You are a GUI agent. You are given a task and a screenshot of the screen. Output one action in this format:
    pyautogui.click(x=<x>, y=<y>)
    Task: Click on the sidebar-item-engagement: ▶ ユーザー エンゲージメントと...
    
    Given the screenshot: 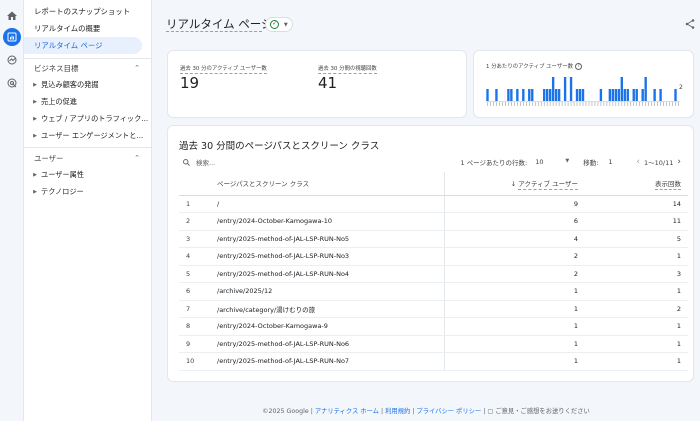 What is the action you would take?
    pyautogui.click(x=89, y=136)
    